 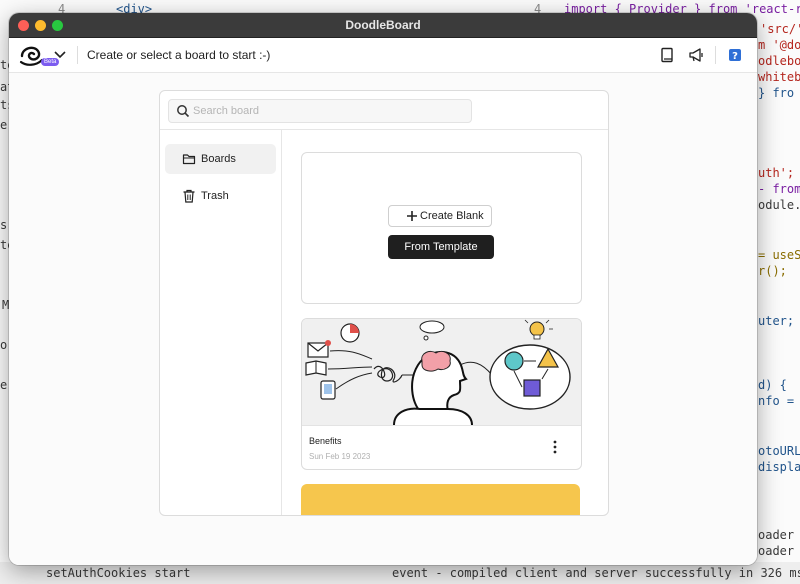 I want to click on board-thumbnail, so click(x=441, y=372).